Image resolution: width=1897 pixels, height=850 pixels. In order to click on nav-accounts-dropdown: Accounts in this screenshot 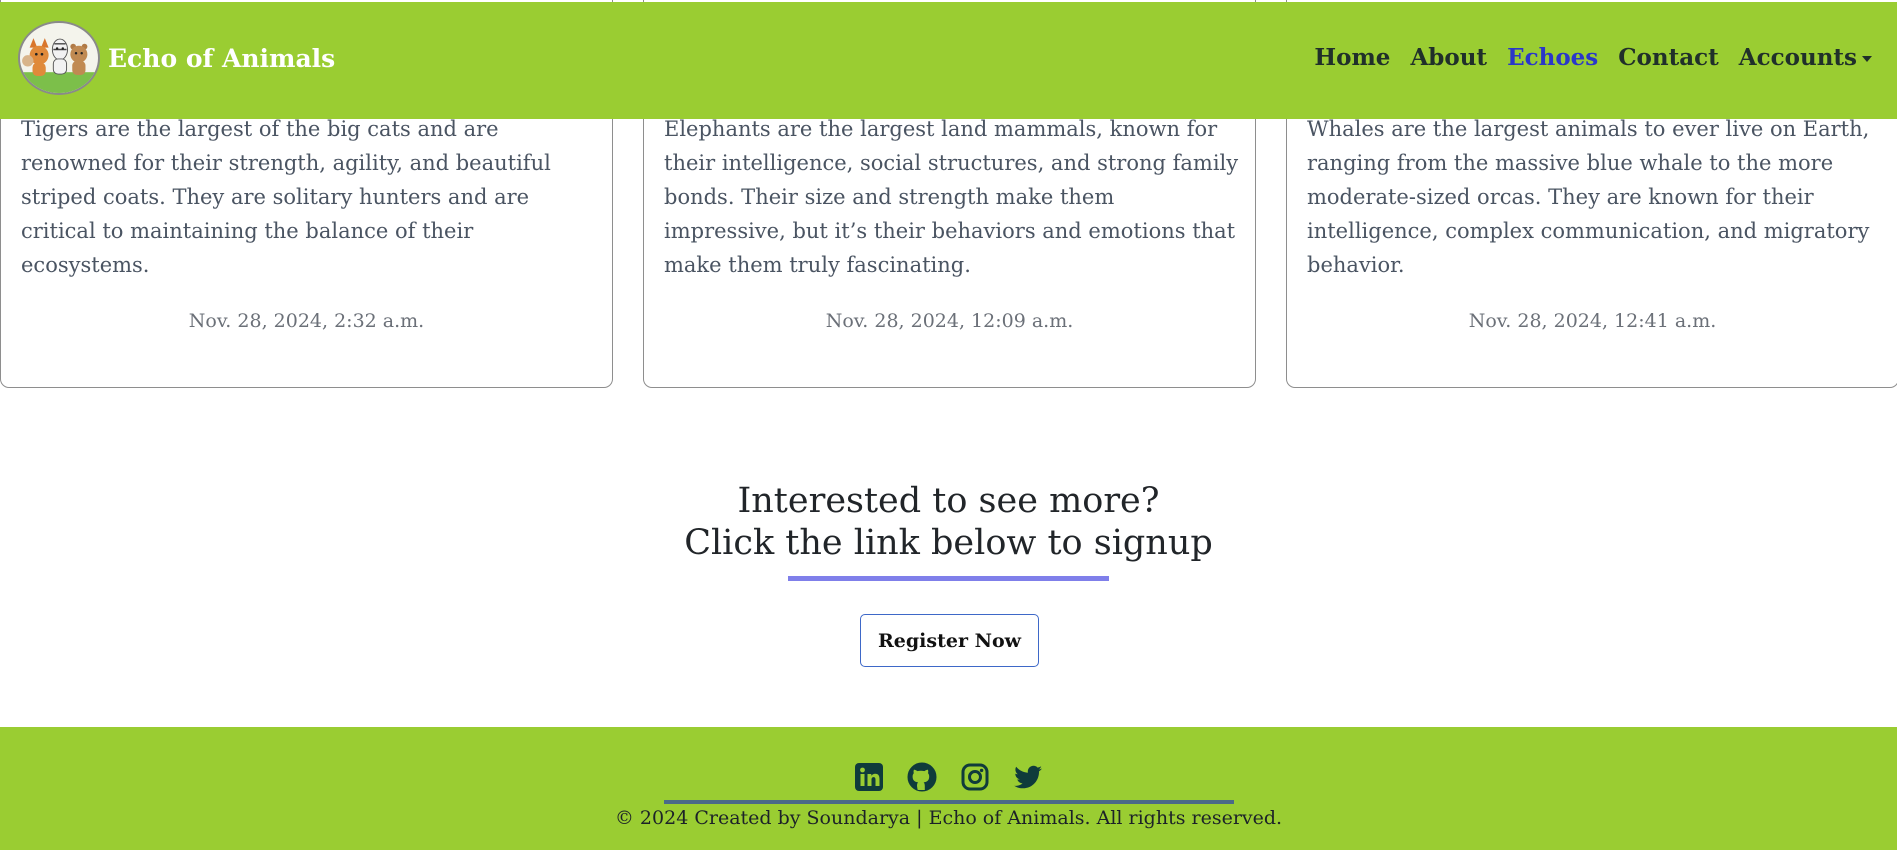, I will do `click(1805, 57)`.